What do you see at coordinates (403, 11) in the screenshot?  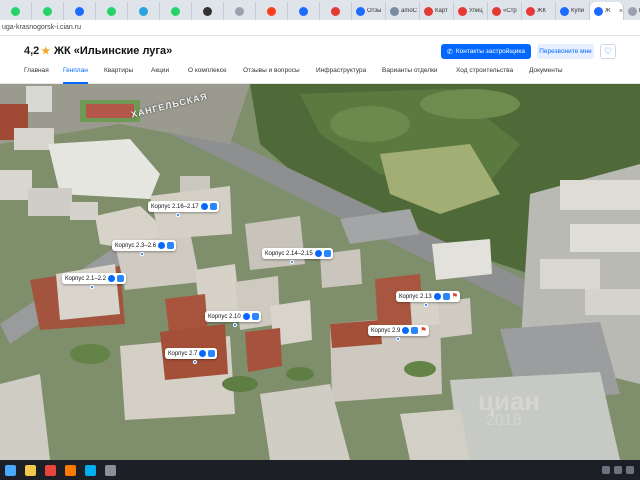 I see `browser-tab: amoC` at bounding box center [403, 11].